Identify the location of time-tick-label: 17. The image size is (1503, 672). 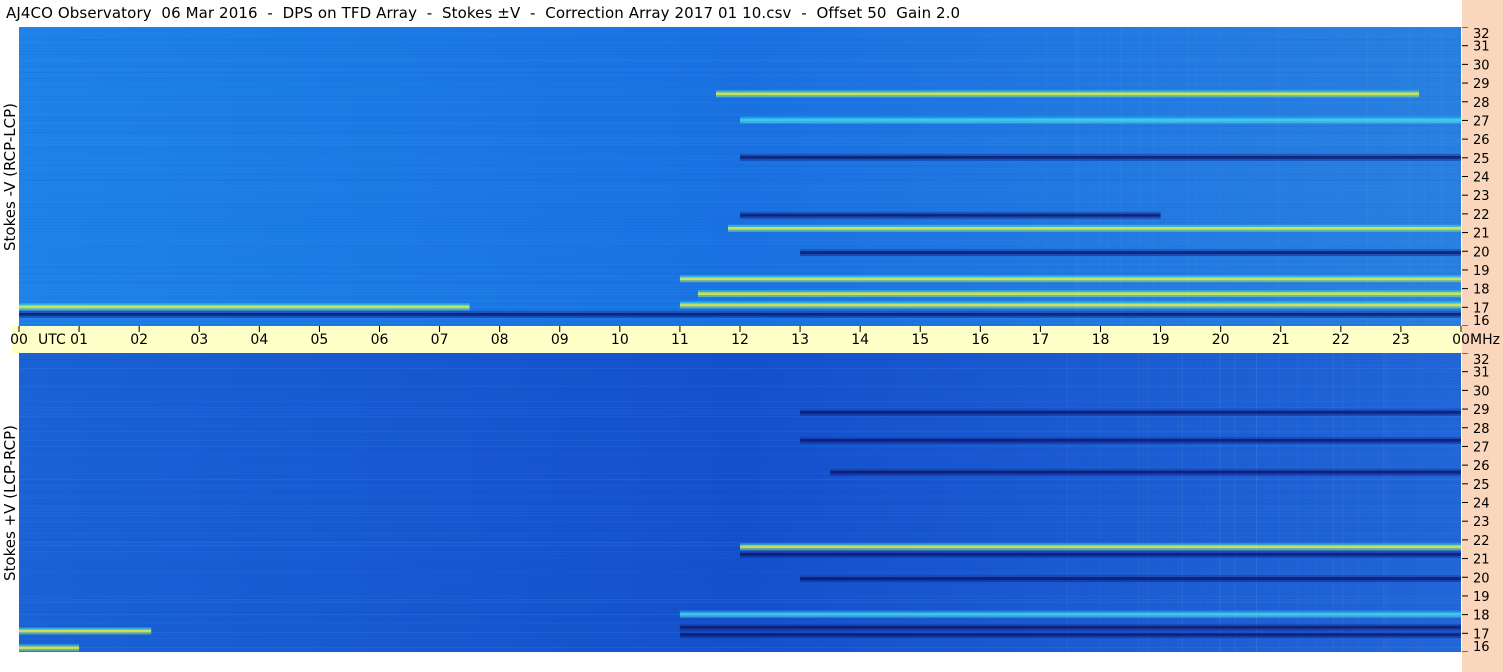
(1041, 340).